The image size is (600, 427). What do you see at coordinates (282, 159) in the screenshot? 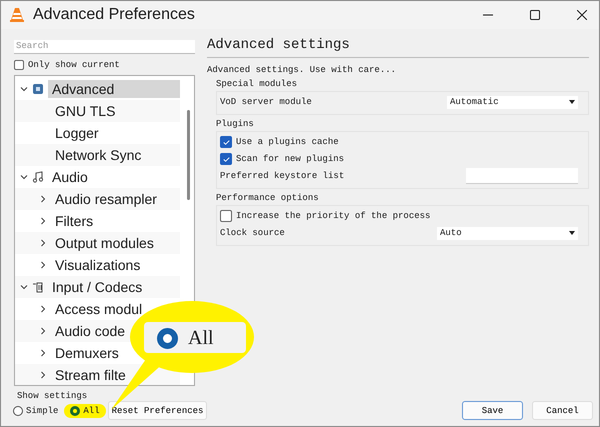
I see `option-checkbox: Scan for new plugins` at bounding box center [282, 159].